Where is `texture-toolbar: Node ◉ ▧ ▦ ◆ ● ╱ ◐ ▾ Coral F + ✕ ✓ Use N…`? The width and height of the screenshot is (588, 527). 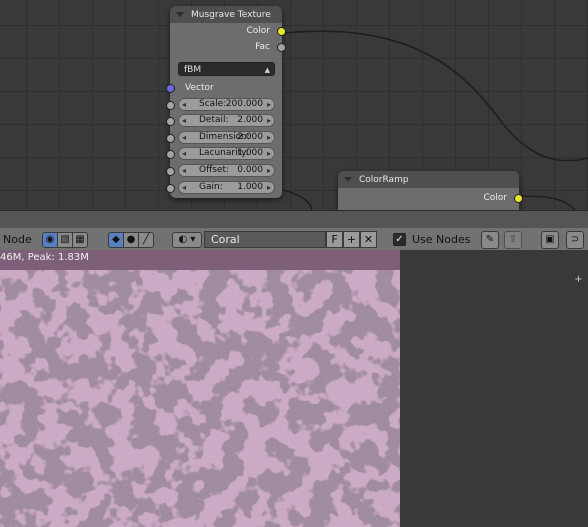
texture-toolbar: Node ◉ ▧ ▦ ◆ ● ╱ ◐ ▾ Coral F + ✕ ✓ Use N… is located at coordinates (294, 239).